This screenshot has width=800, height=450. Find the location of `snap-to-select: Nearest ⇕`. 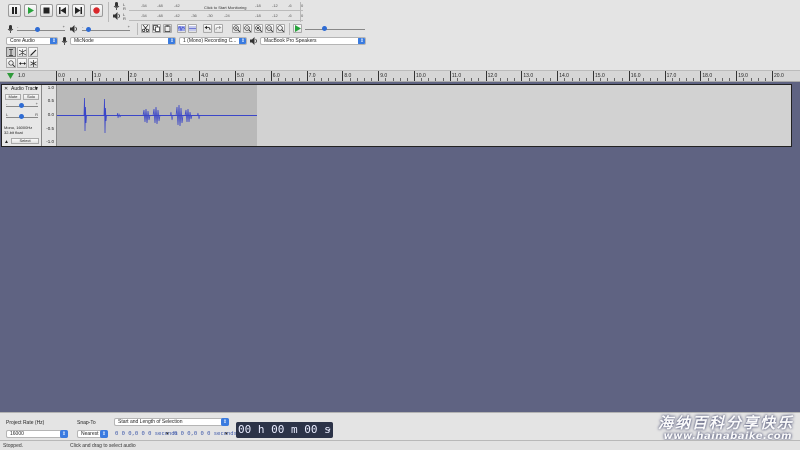

snap-to-select: Nearest ⇕ is located at coordinates (92, 434).